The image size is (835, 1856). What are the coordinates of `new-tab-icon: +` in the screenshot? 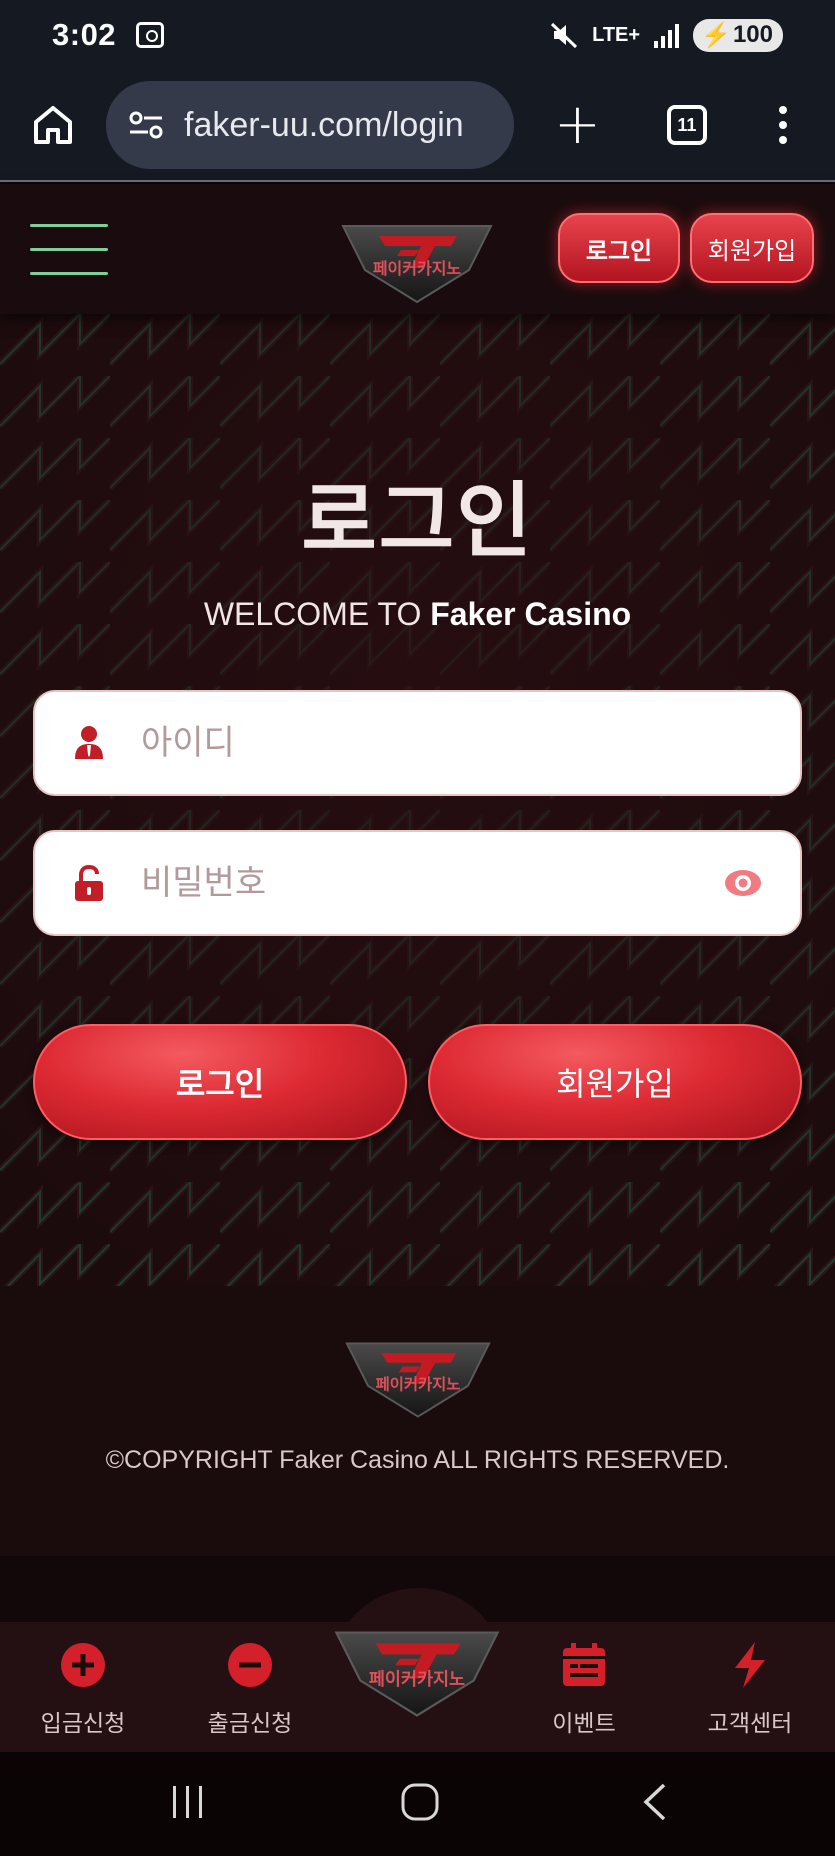 It's located at (577, 125).